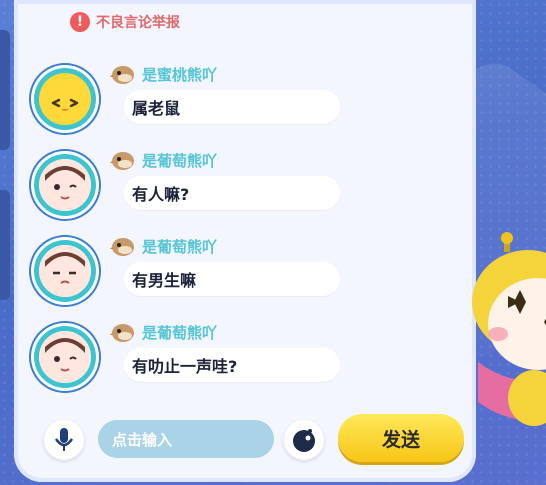  I want to click on voice-button, so click(64, 440).